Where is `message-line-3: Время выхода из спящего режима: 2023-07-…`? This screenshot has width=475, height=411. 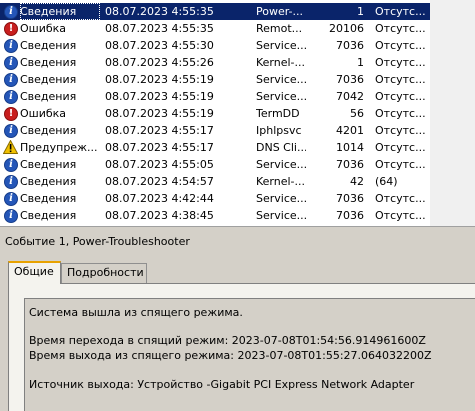 message-line-3: Время выхода из спящего режима: 2023-07-… is located at coordinates (230, 355).